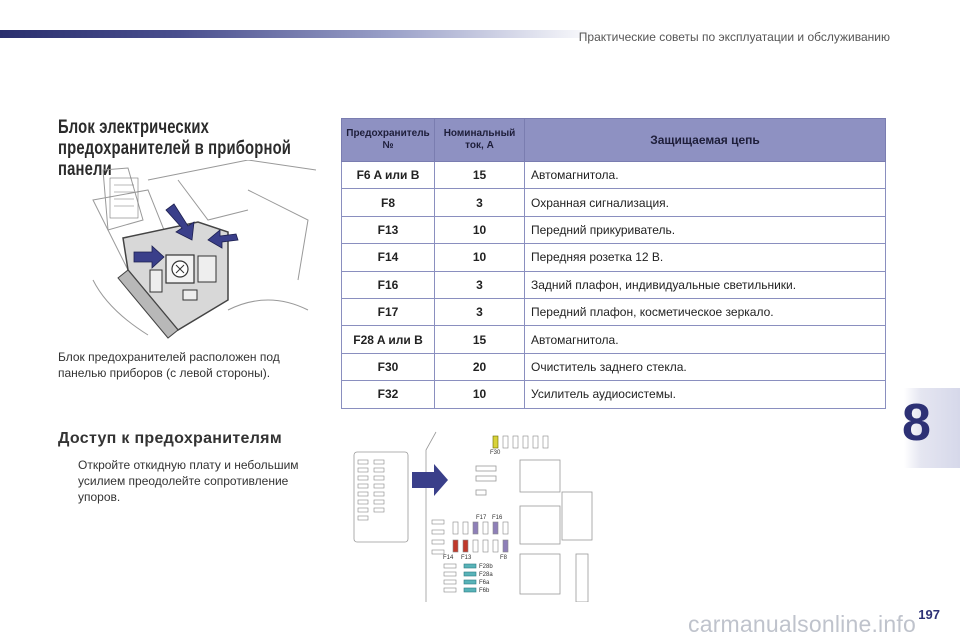  Describe the element at coordinates (473, 516) in the screenshot. I see `fuse-layout-diagram: F30 F17 F16 F14 F13 F8 F28b F28a F6a F6b` at that location.